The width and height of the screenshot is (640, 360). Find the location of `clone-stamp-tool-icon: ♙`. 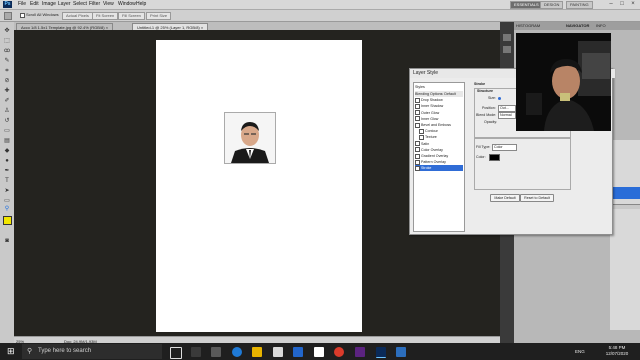

clone-stamp-tool-icon: ♙ is located at coordinates (7, 111).